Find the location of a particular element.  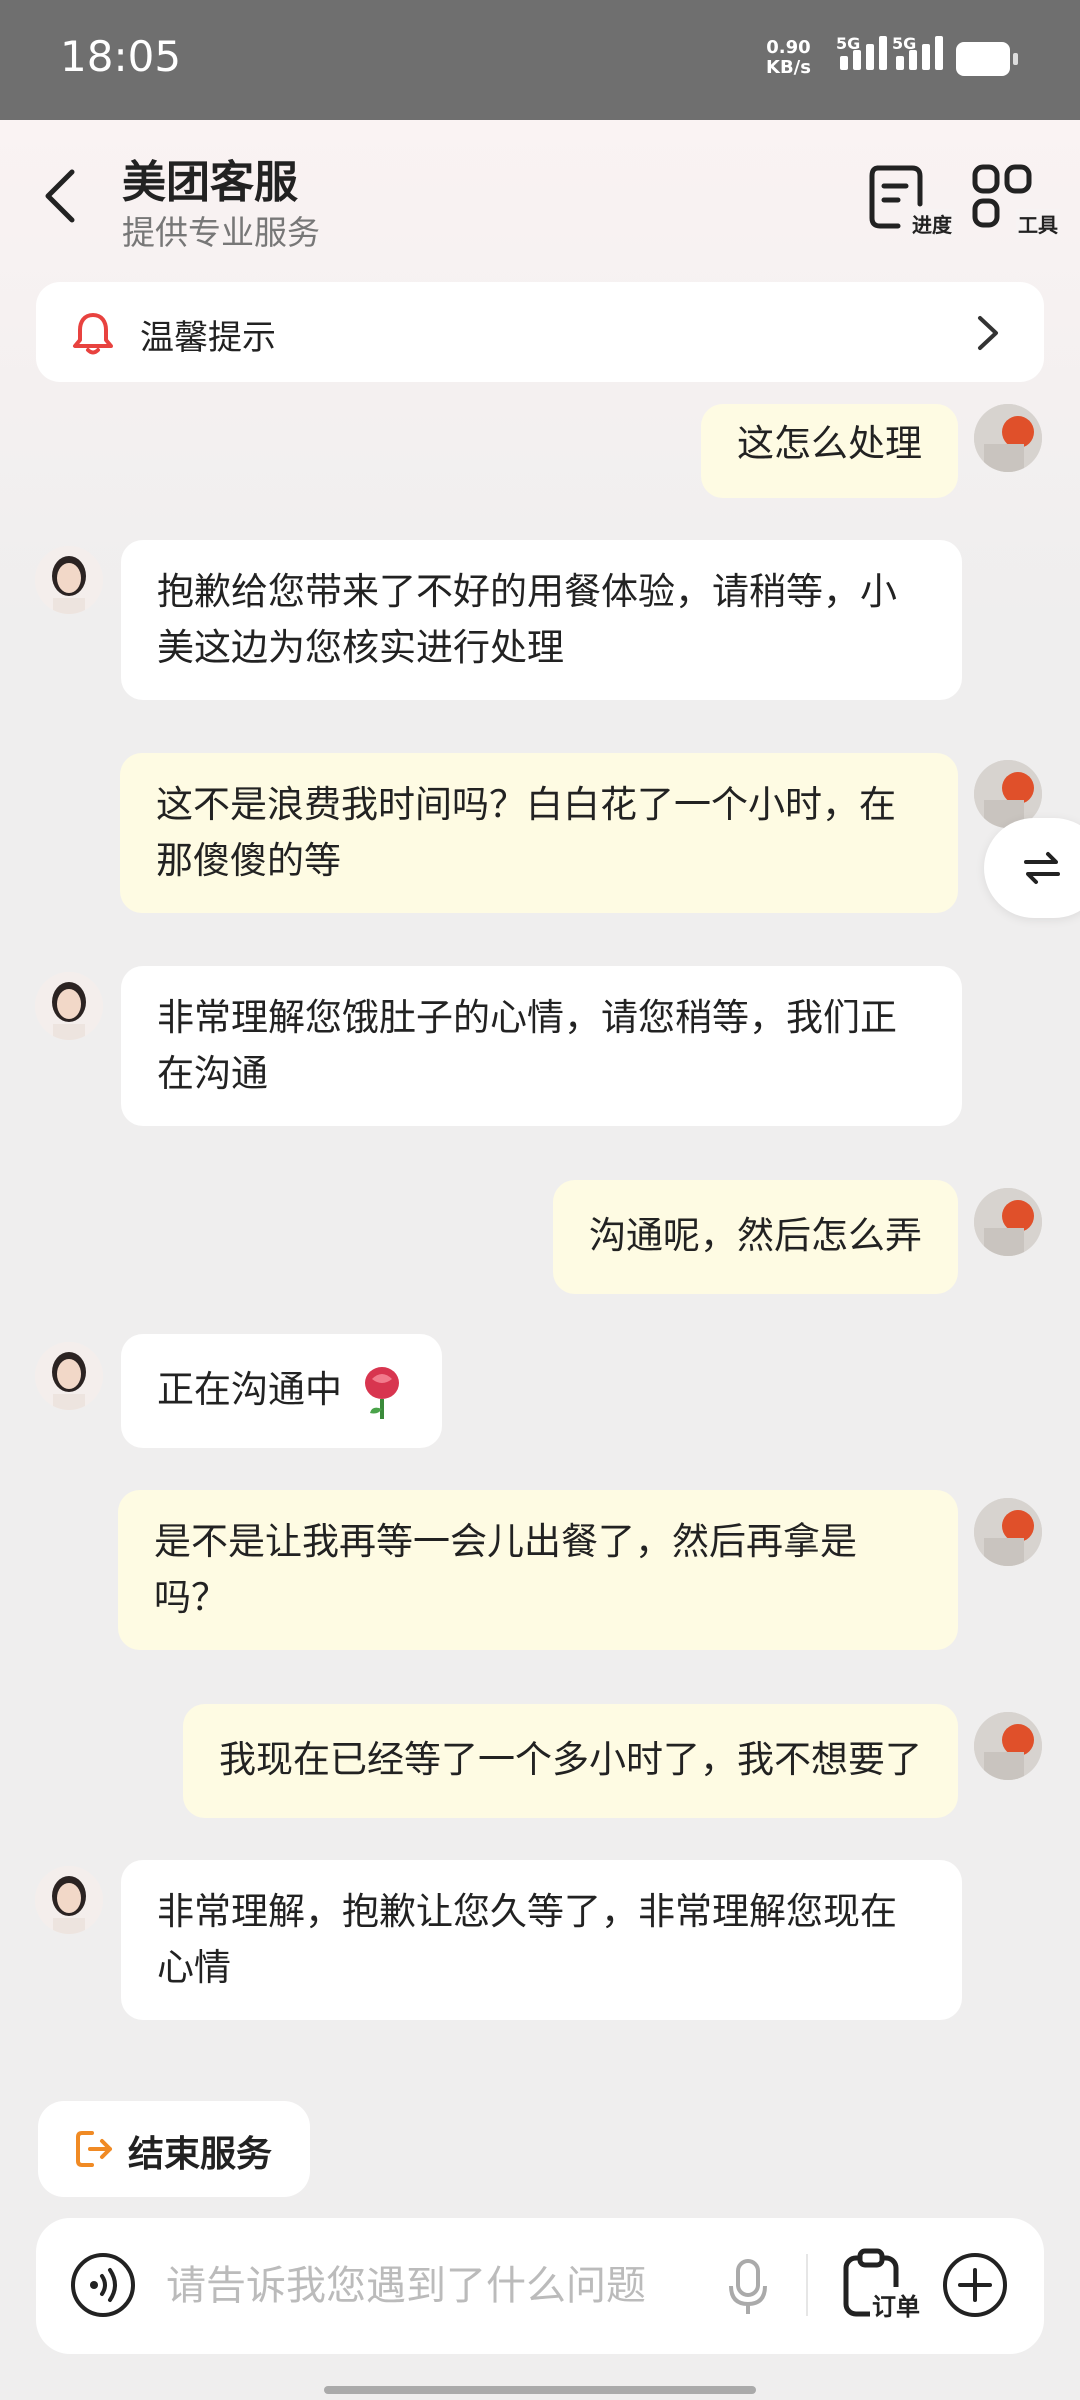

message-text: 是不是让我再等一会儿出餐了，然后再拿是吗？ is located at coordinates (505, 1569).